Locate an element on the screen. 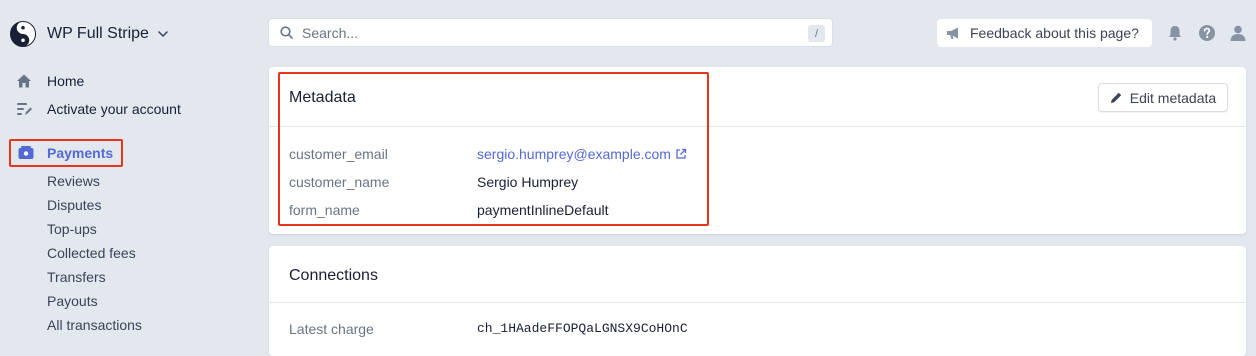  metadata-title: Metadata is located at coordinates (322, 97).